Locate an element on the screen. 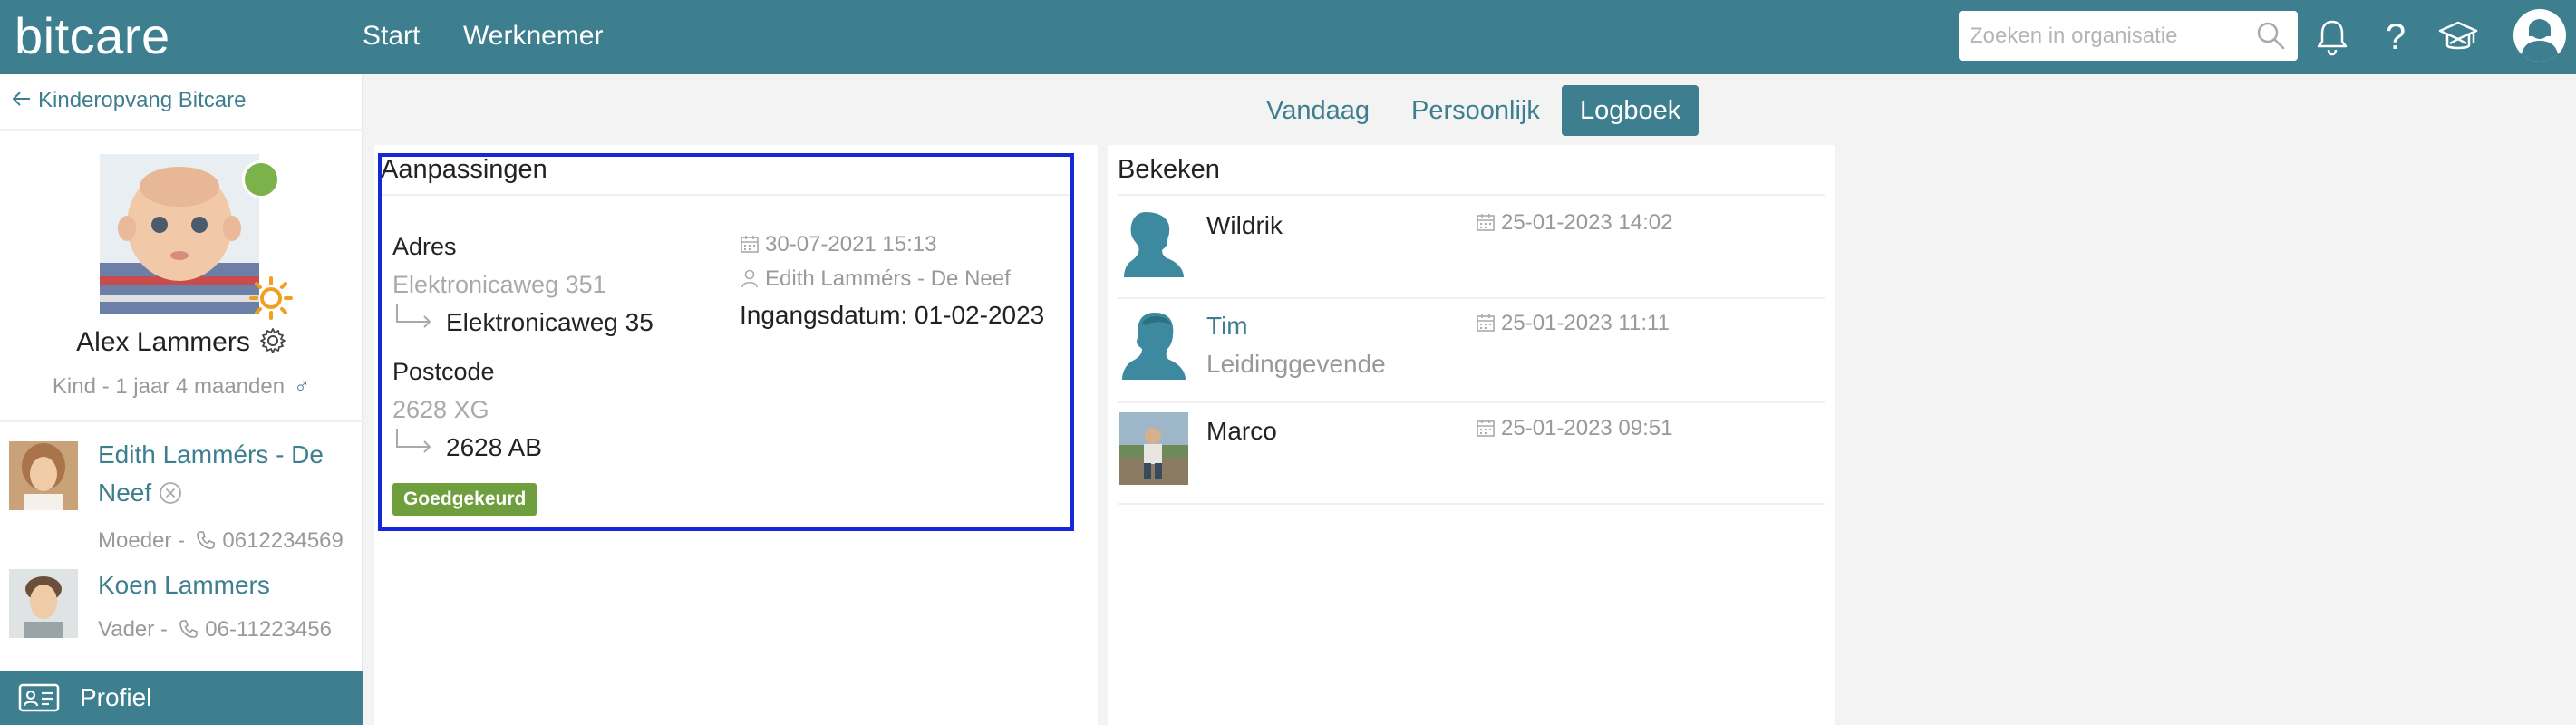 Image resolution: width=2576 pixels, height=725 pixels. child-age: Kind - 1 jaar 4 maanden is located at coordinates (169, 386).